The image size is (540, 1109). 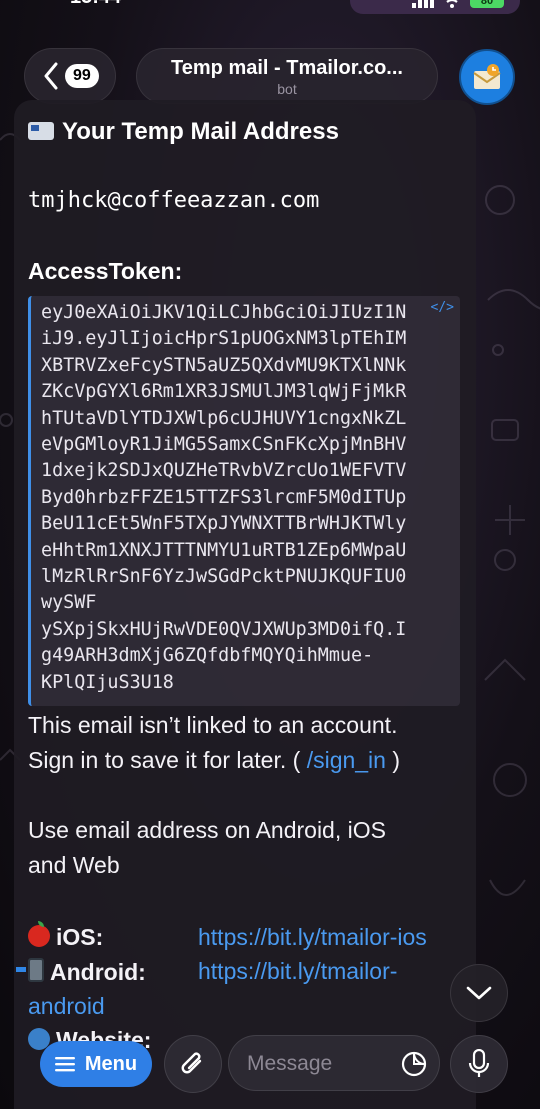 I want to click on message-field, so click(x=334, y=1063).